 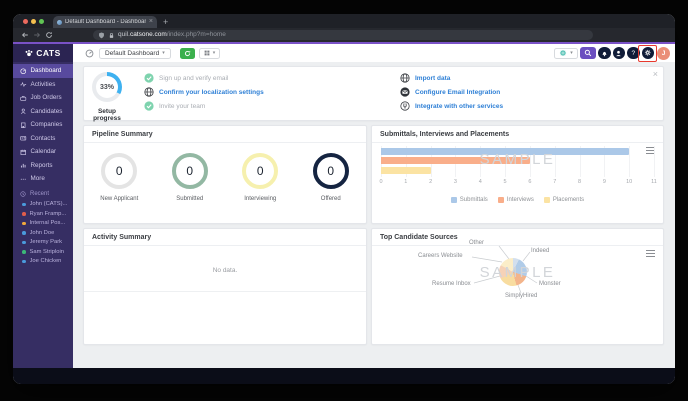 I want to click on x-axis-tick-label: 10, so click(x=629, y=182).